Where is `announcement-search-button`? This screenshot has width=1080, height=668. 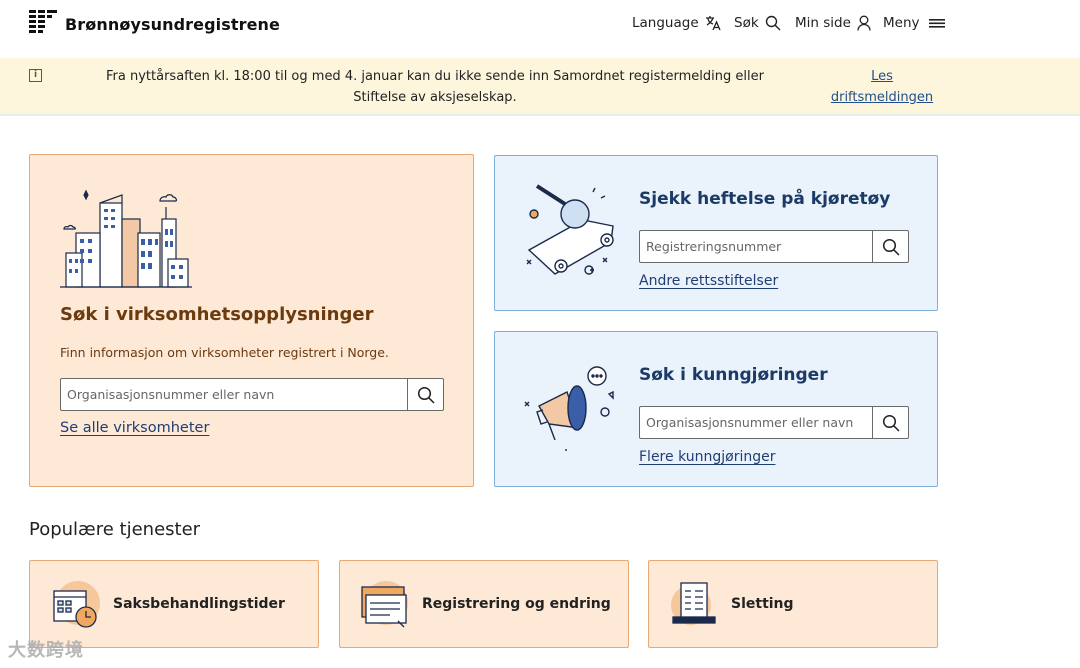
announcement-search-button is located at coordinates (890, 422).